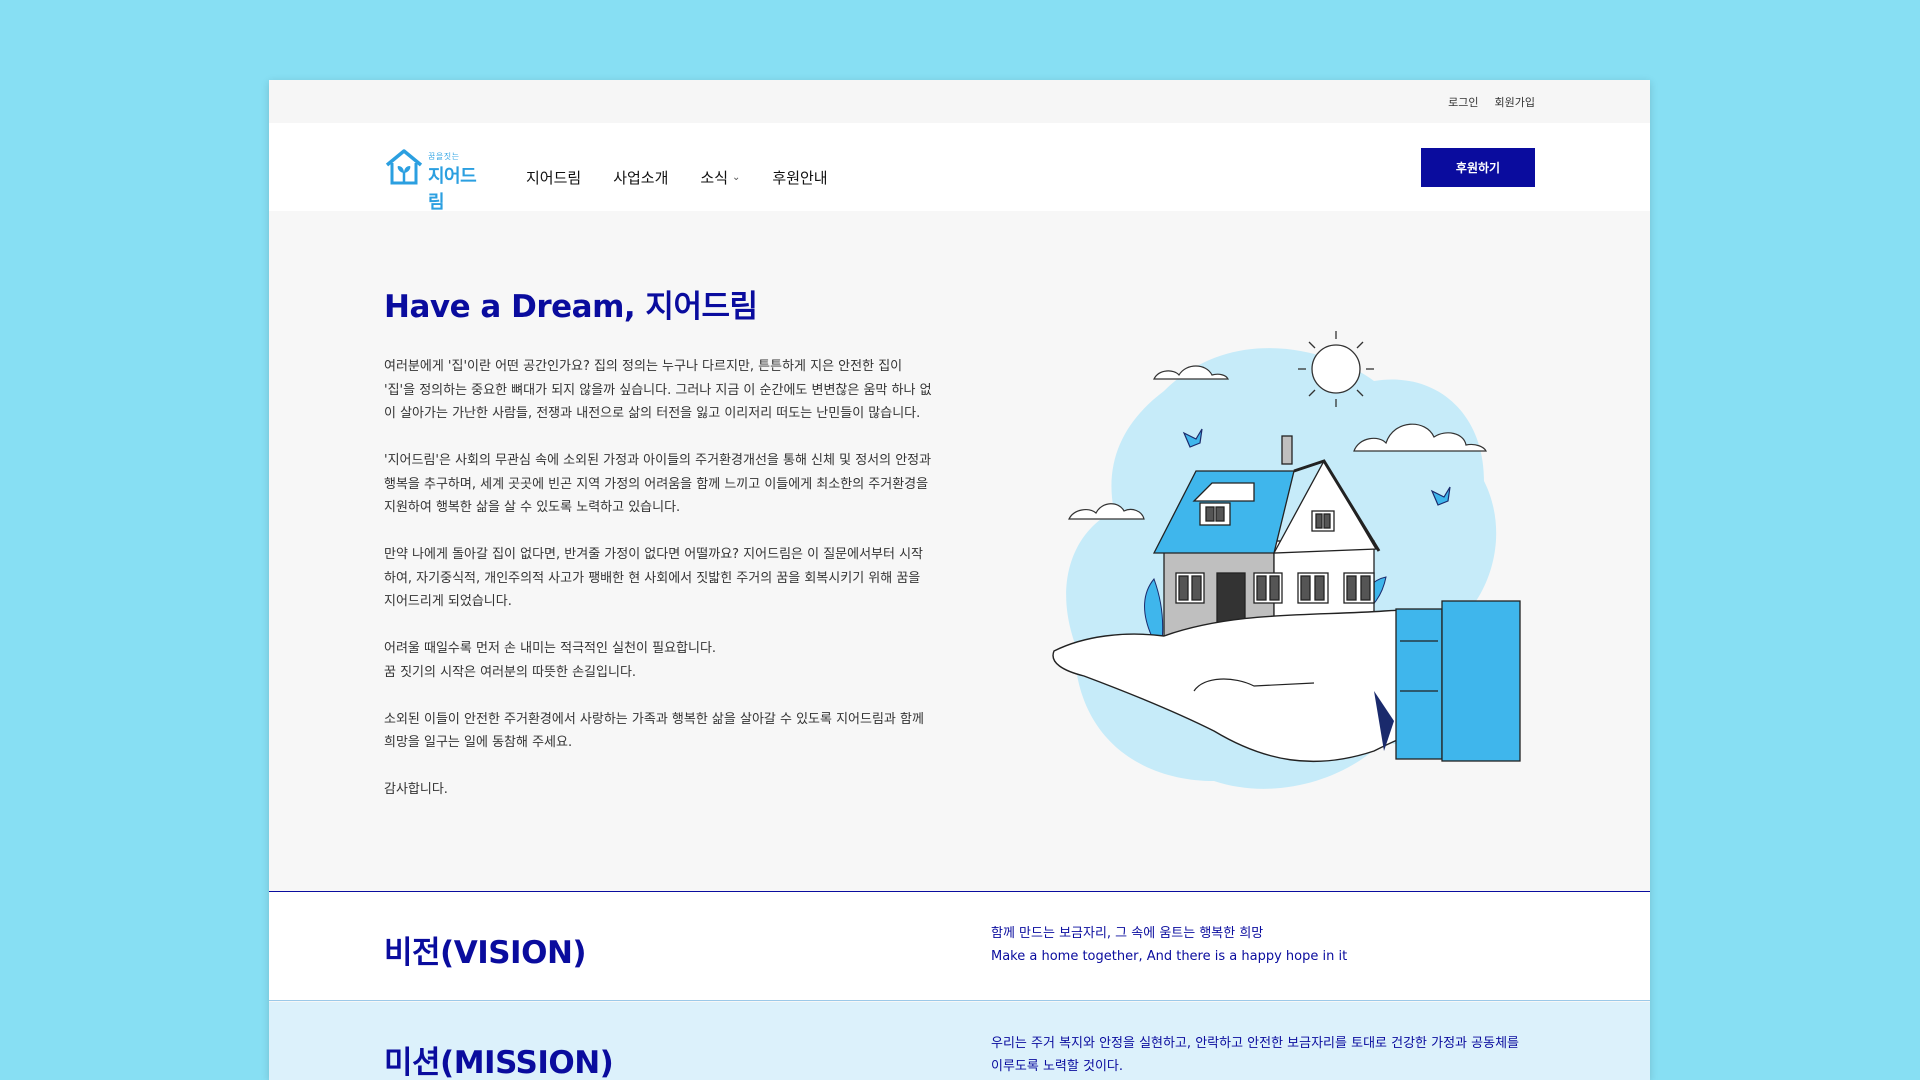 Image resolution: width=1920 pixels, height=1080 pixels. Describe the element at coordinates (485, 953) in the screenshot. I see `vision-title: 비전(VISION)` at that location.